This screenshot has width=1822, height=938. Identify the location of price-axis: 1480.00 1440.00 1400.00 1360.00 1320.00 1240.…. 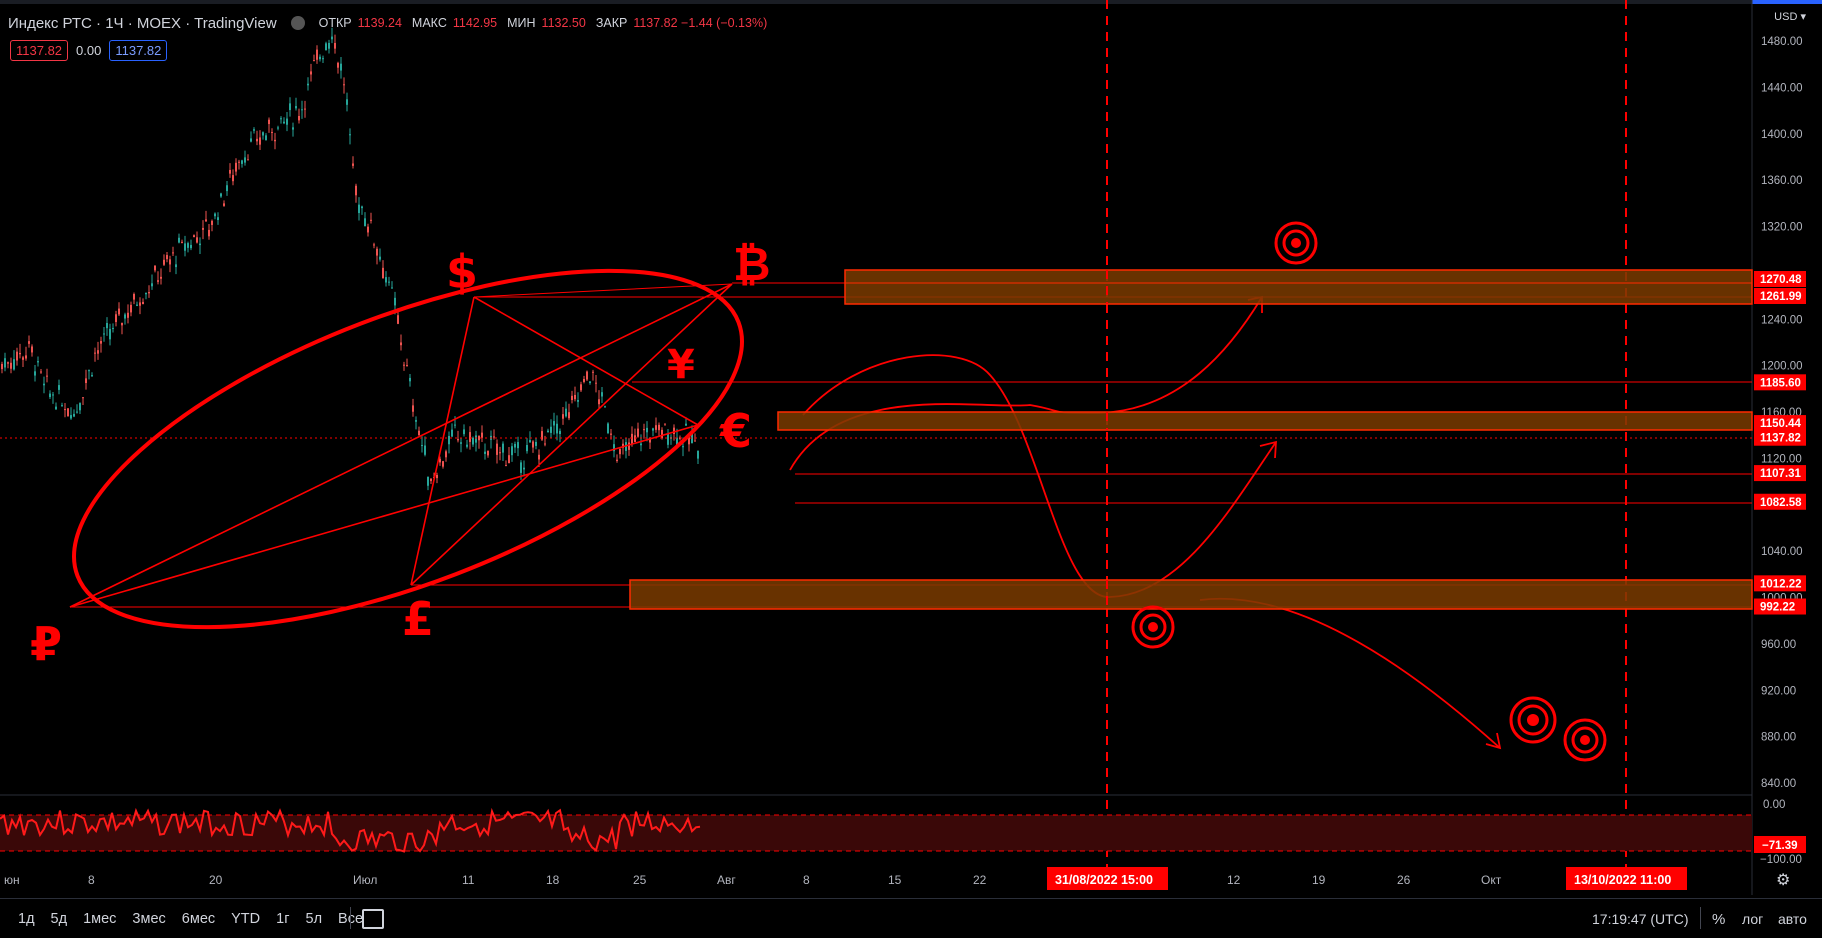
(1782, 413).